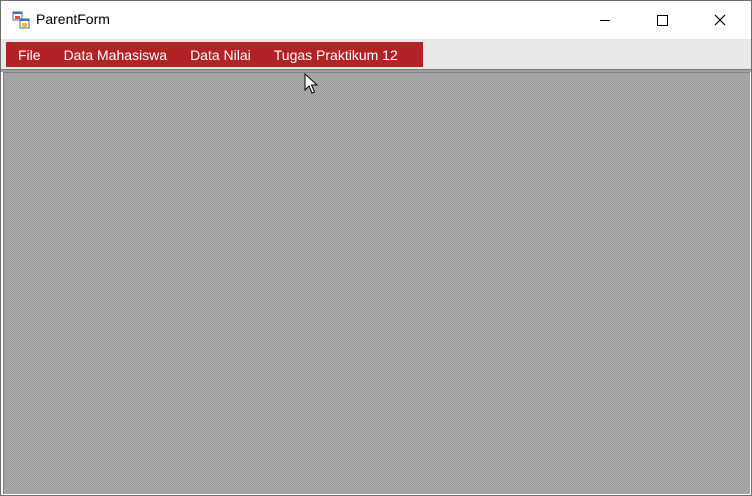 The image size is (752, 496). I want to click on menu-item-file: File, so click(29, 55).